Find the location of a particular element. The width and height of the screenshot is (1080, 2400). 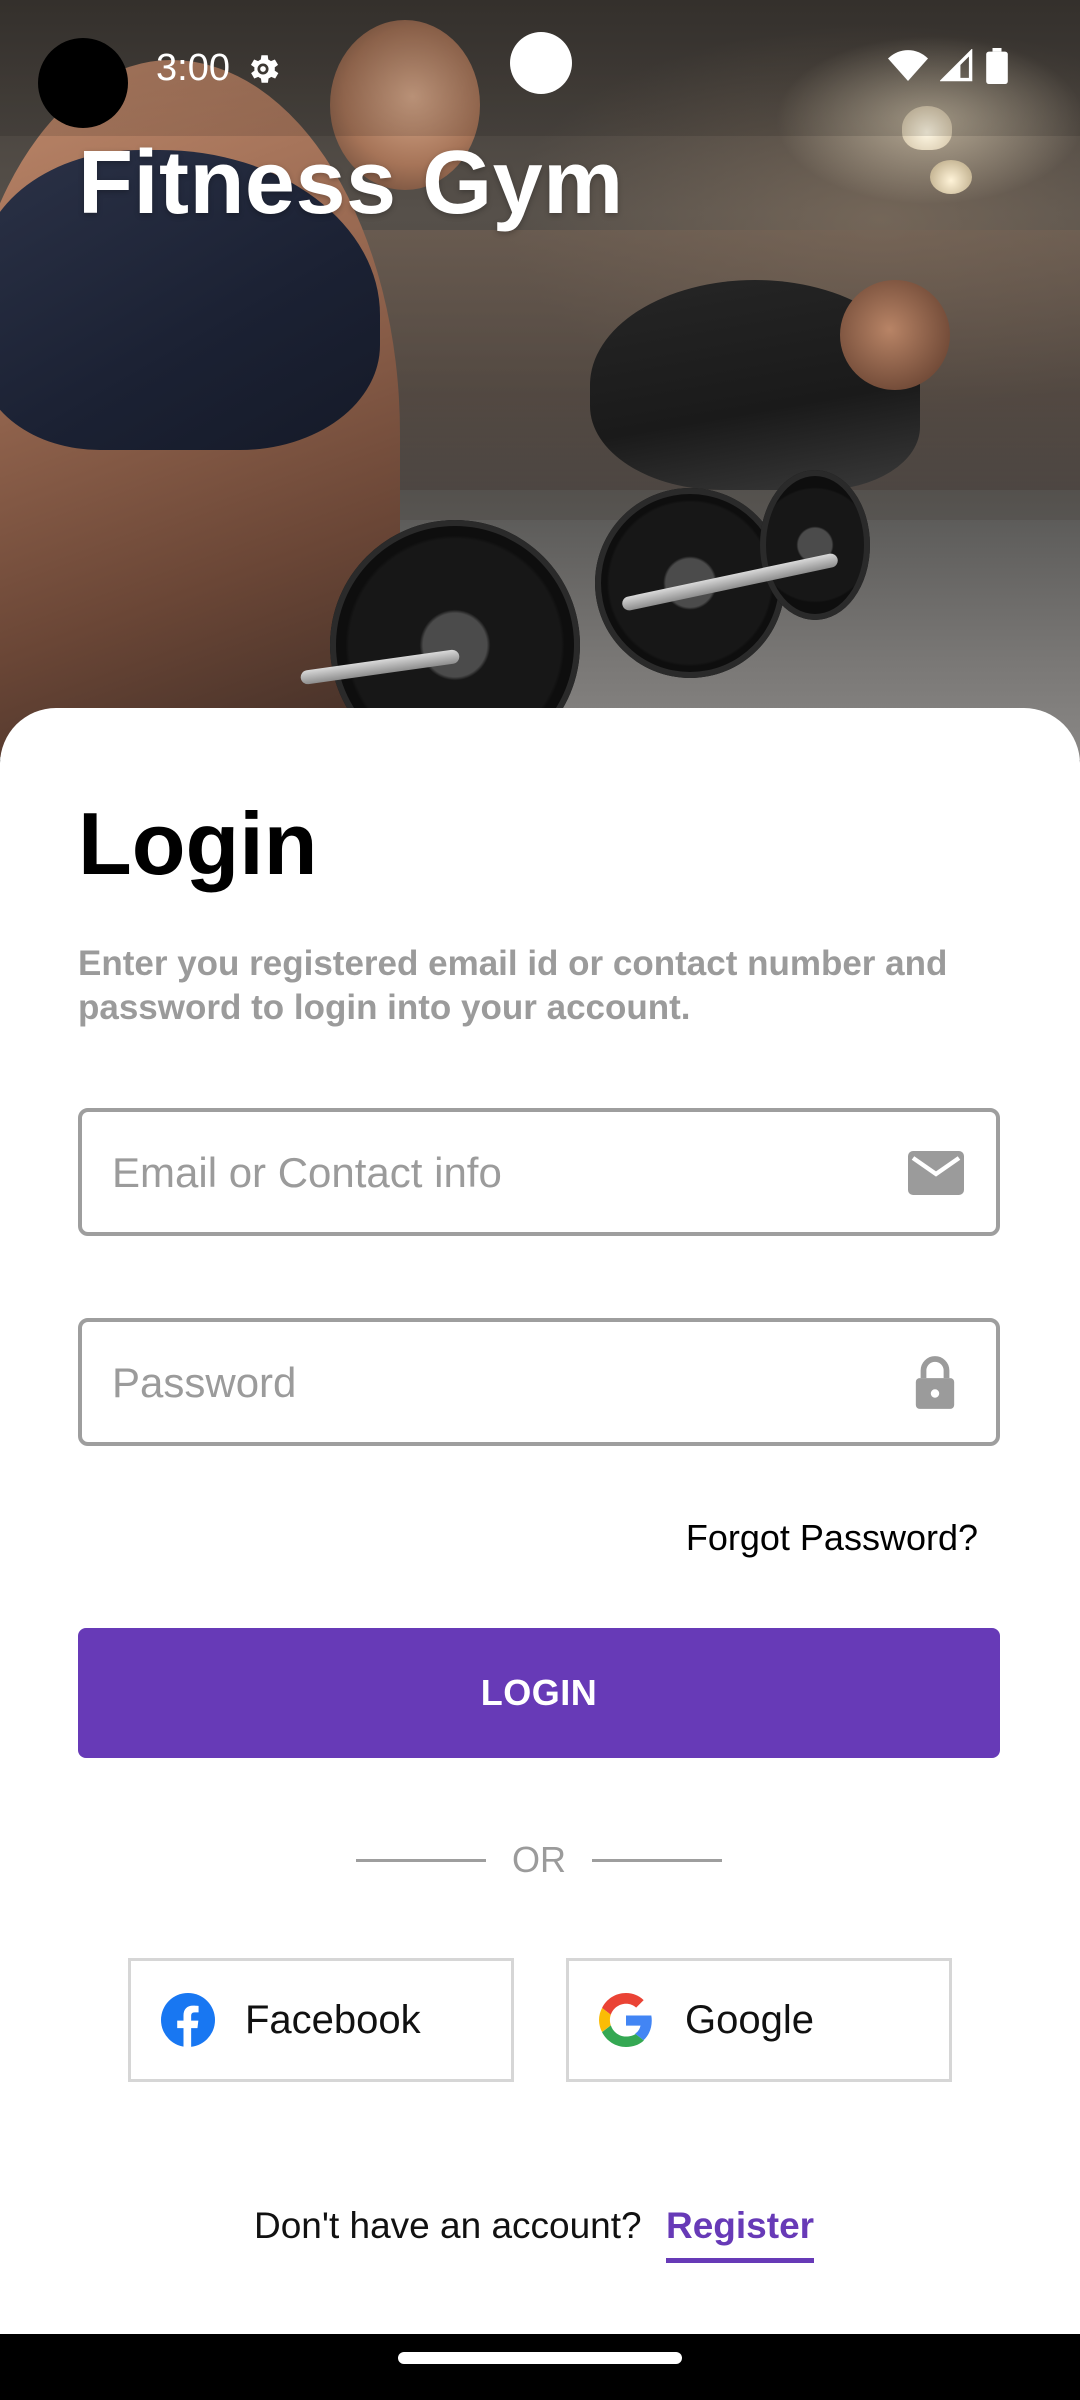

home-gesture-handle is located at coordinates (540, 2358).